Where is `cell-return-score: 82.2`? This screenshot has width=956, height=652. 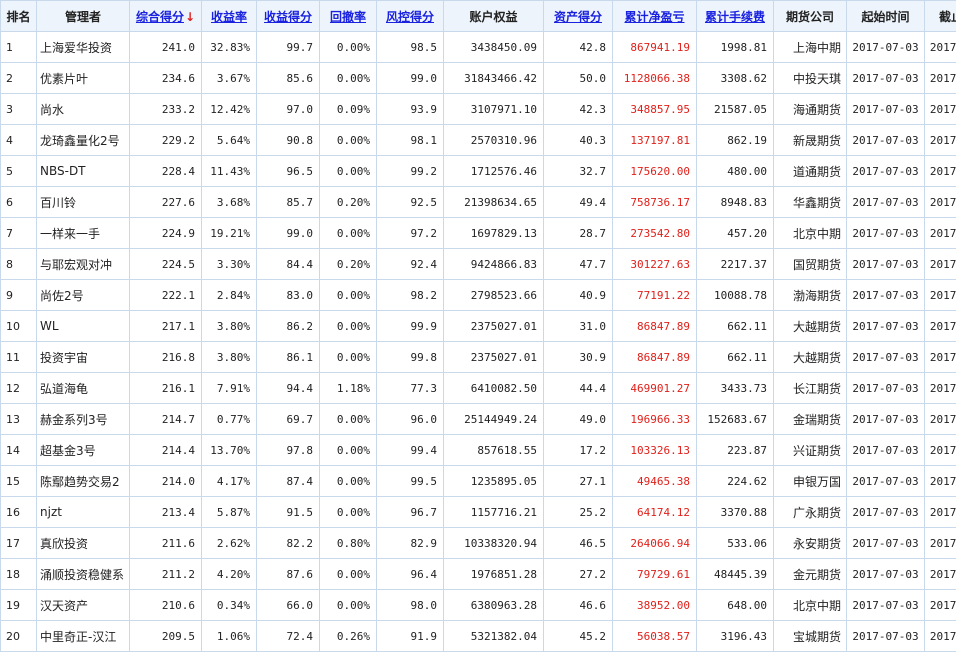
cell-return-score: 82.2 is located at coordinates (288, 543).